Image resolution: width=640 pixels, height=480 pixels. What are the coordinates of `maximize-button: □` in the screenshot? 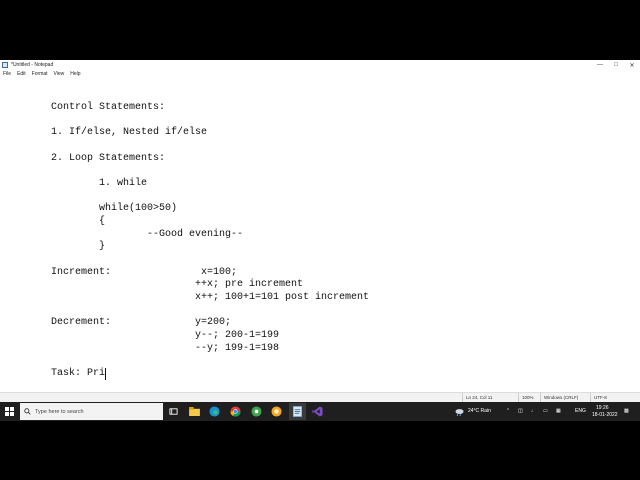 It's located at (616, 65).